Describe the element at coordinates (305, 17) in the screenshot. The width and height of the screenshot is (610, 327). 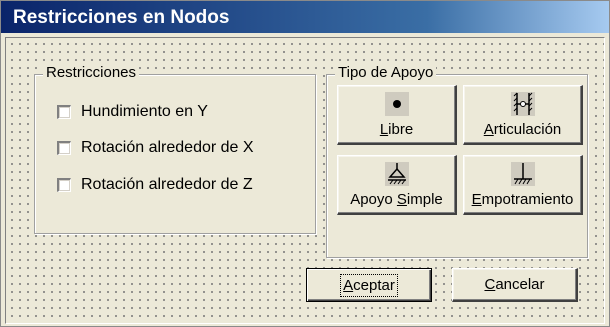
I see `title-bar: Restricciones en Nodos` at that location.